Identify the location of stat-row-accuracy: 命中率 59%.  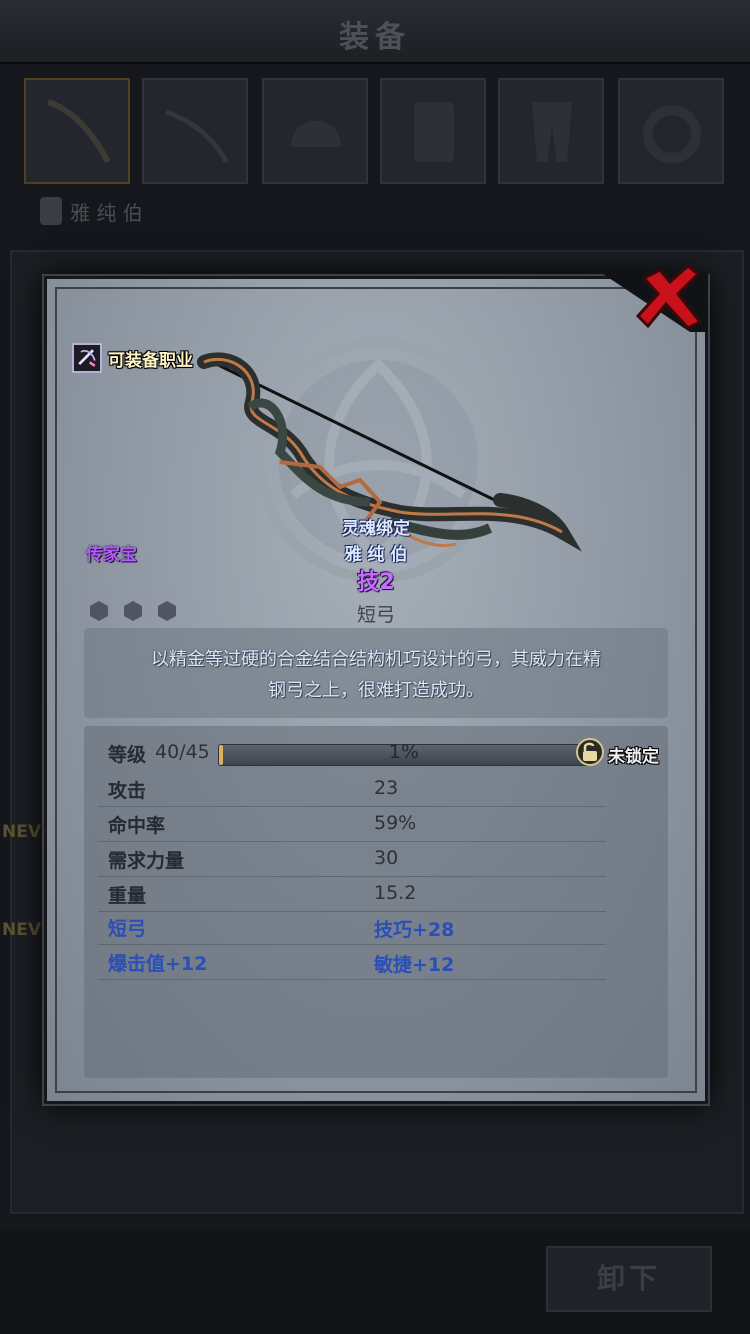
(352, 824).